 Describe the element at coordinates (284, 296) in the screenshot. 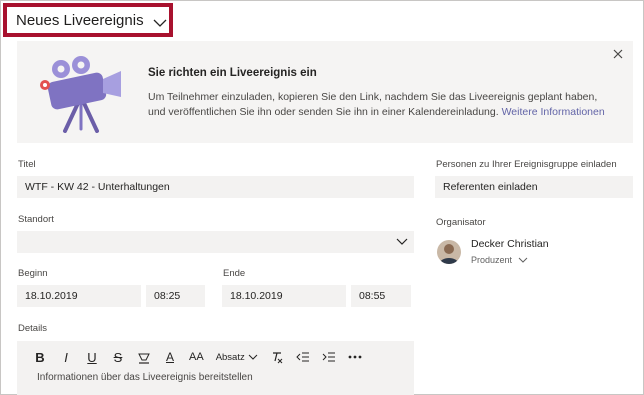

I see `end-date-input: 18.10.2019` at that location.